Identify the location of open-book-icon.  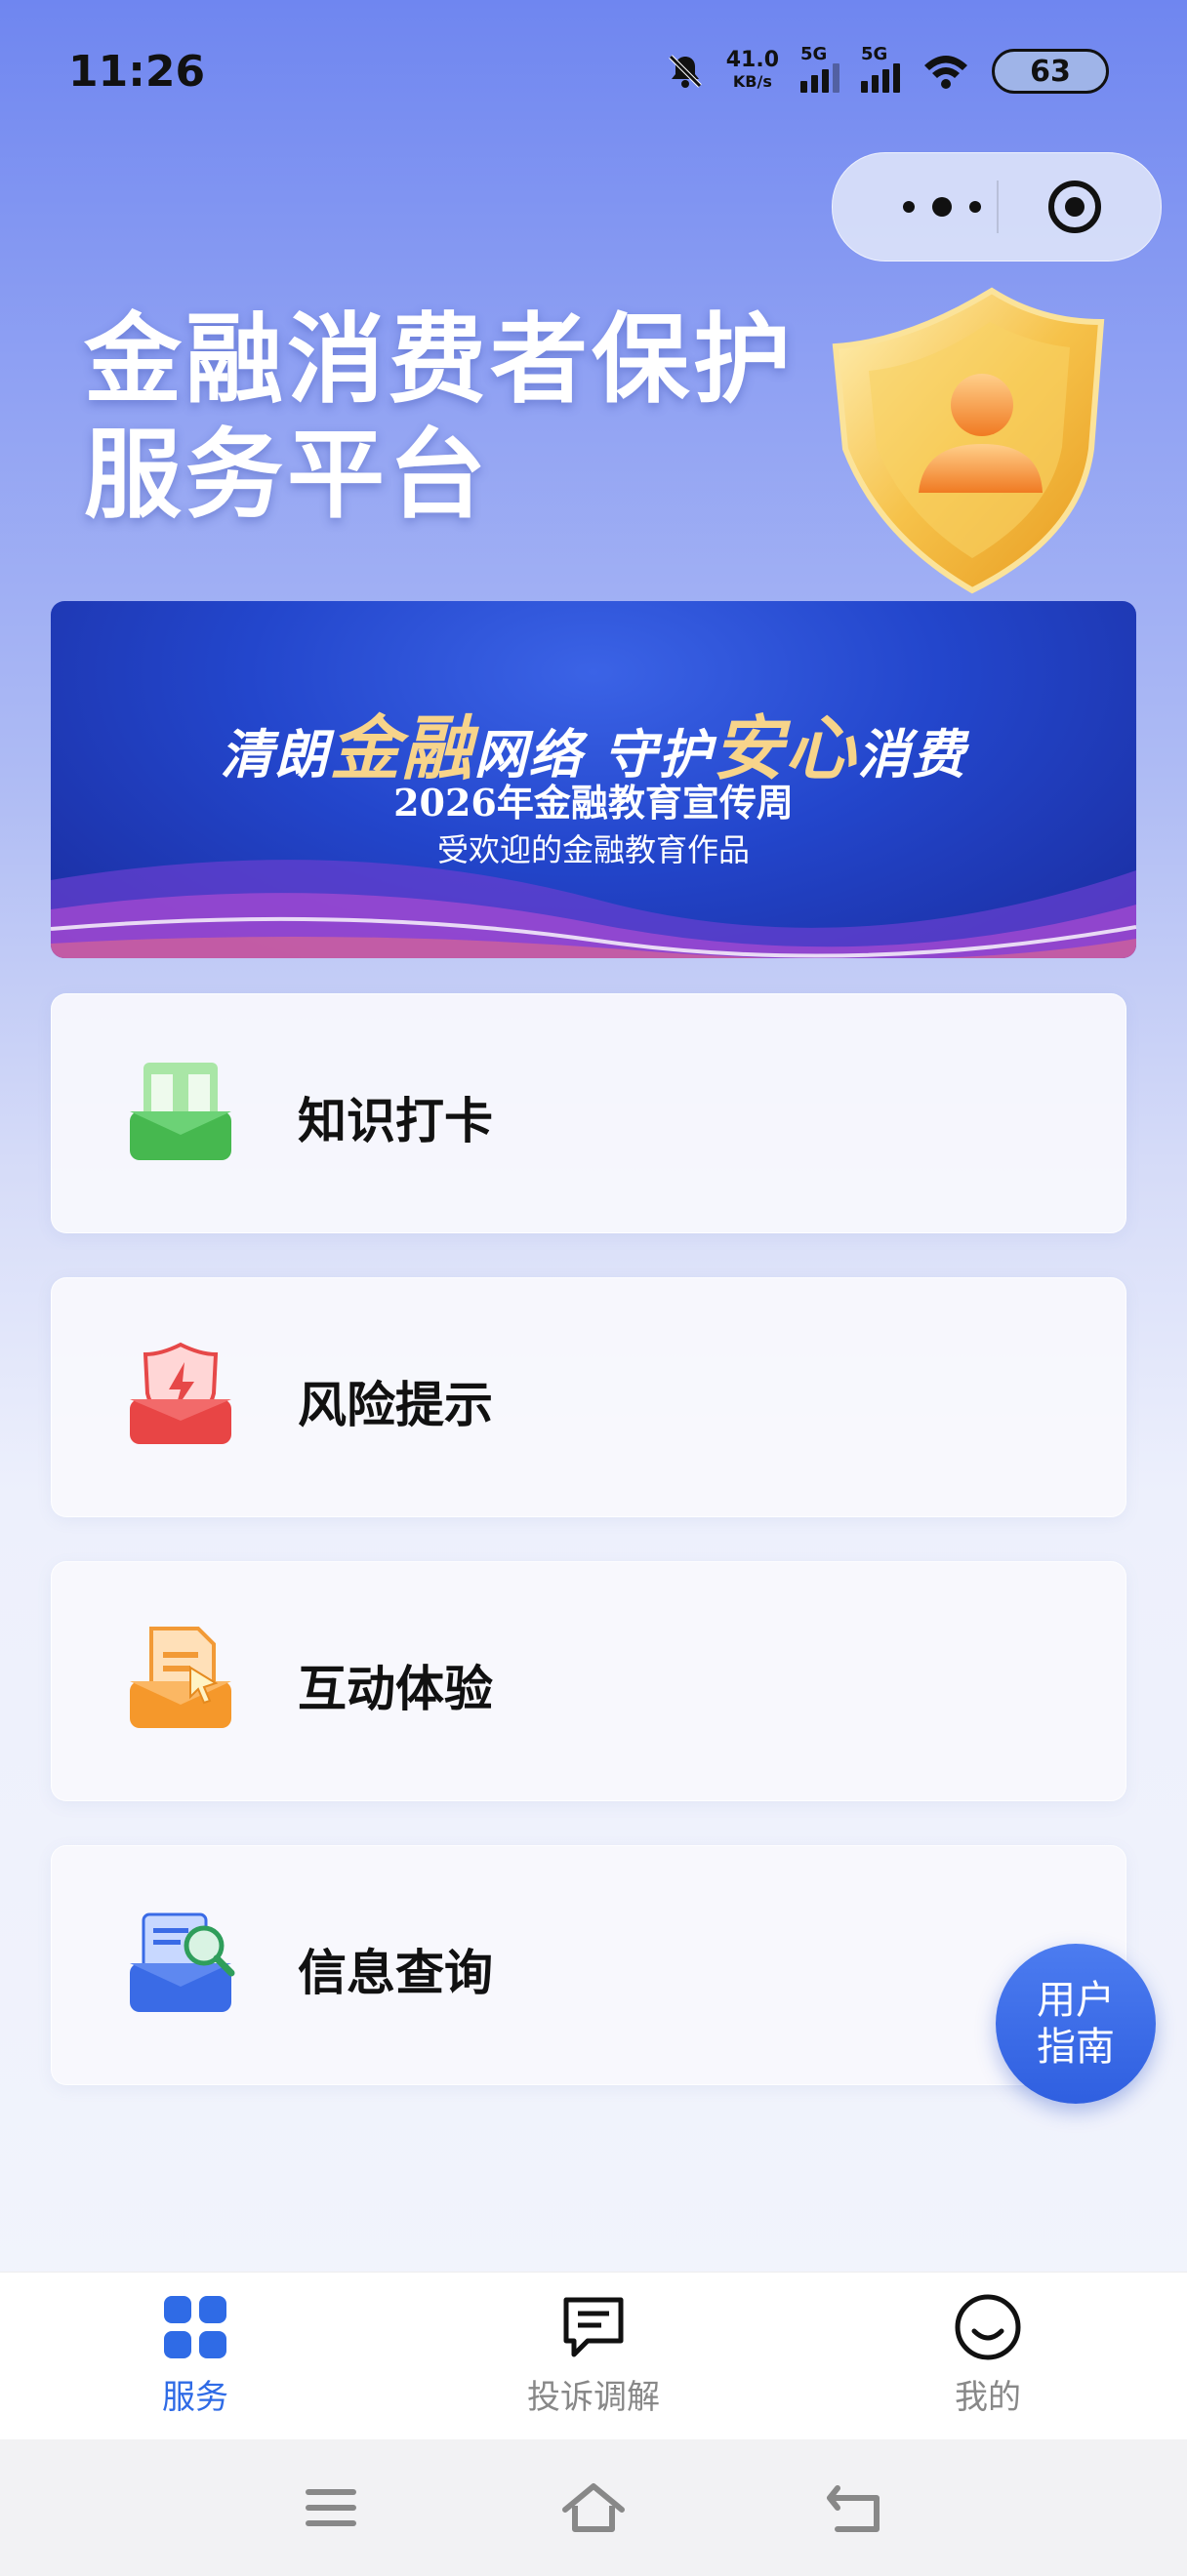
(180, 1111).